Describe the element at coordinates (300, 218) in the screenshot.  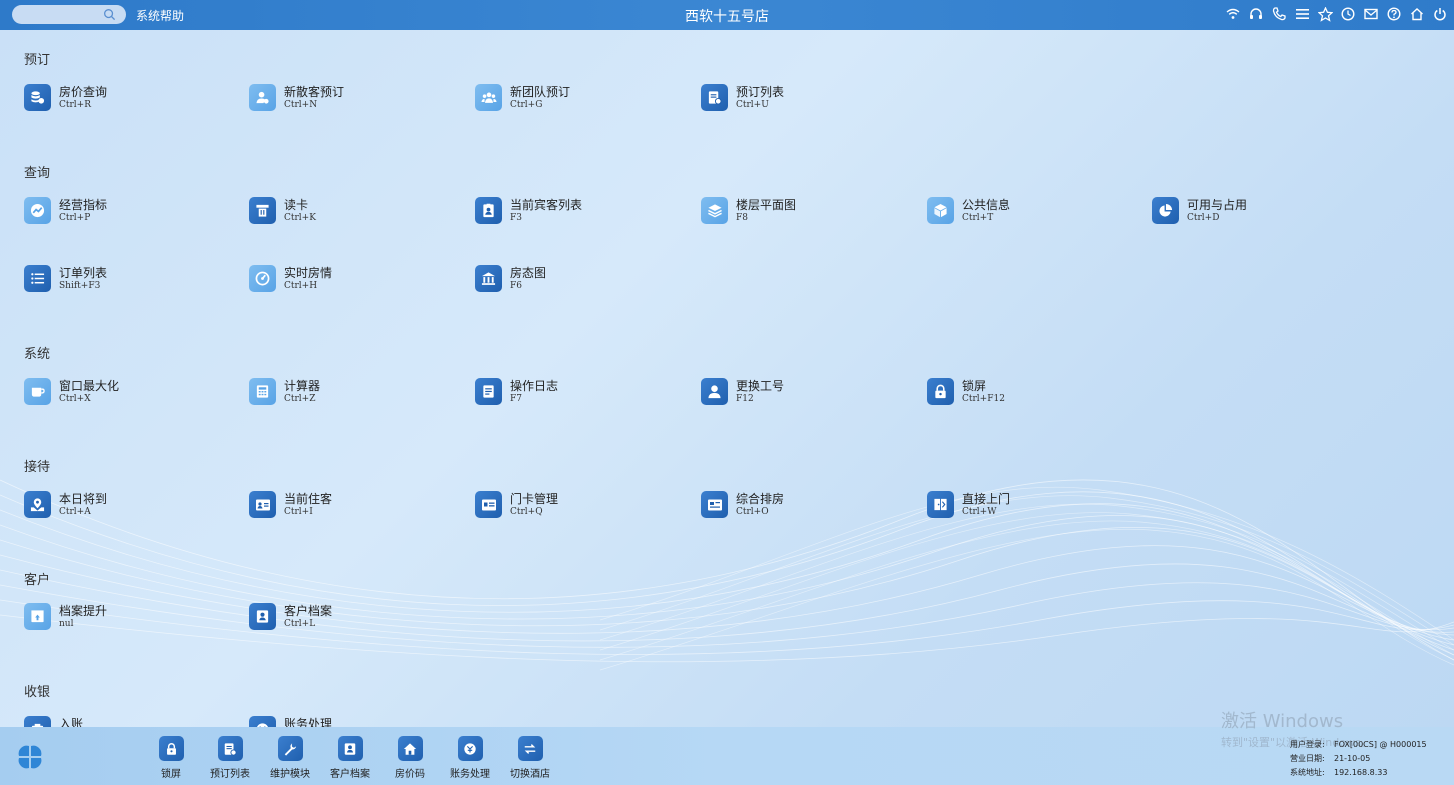
I see `tile-shortcut: Ctrl+K` at that location.